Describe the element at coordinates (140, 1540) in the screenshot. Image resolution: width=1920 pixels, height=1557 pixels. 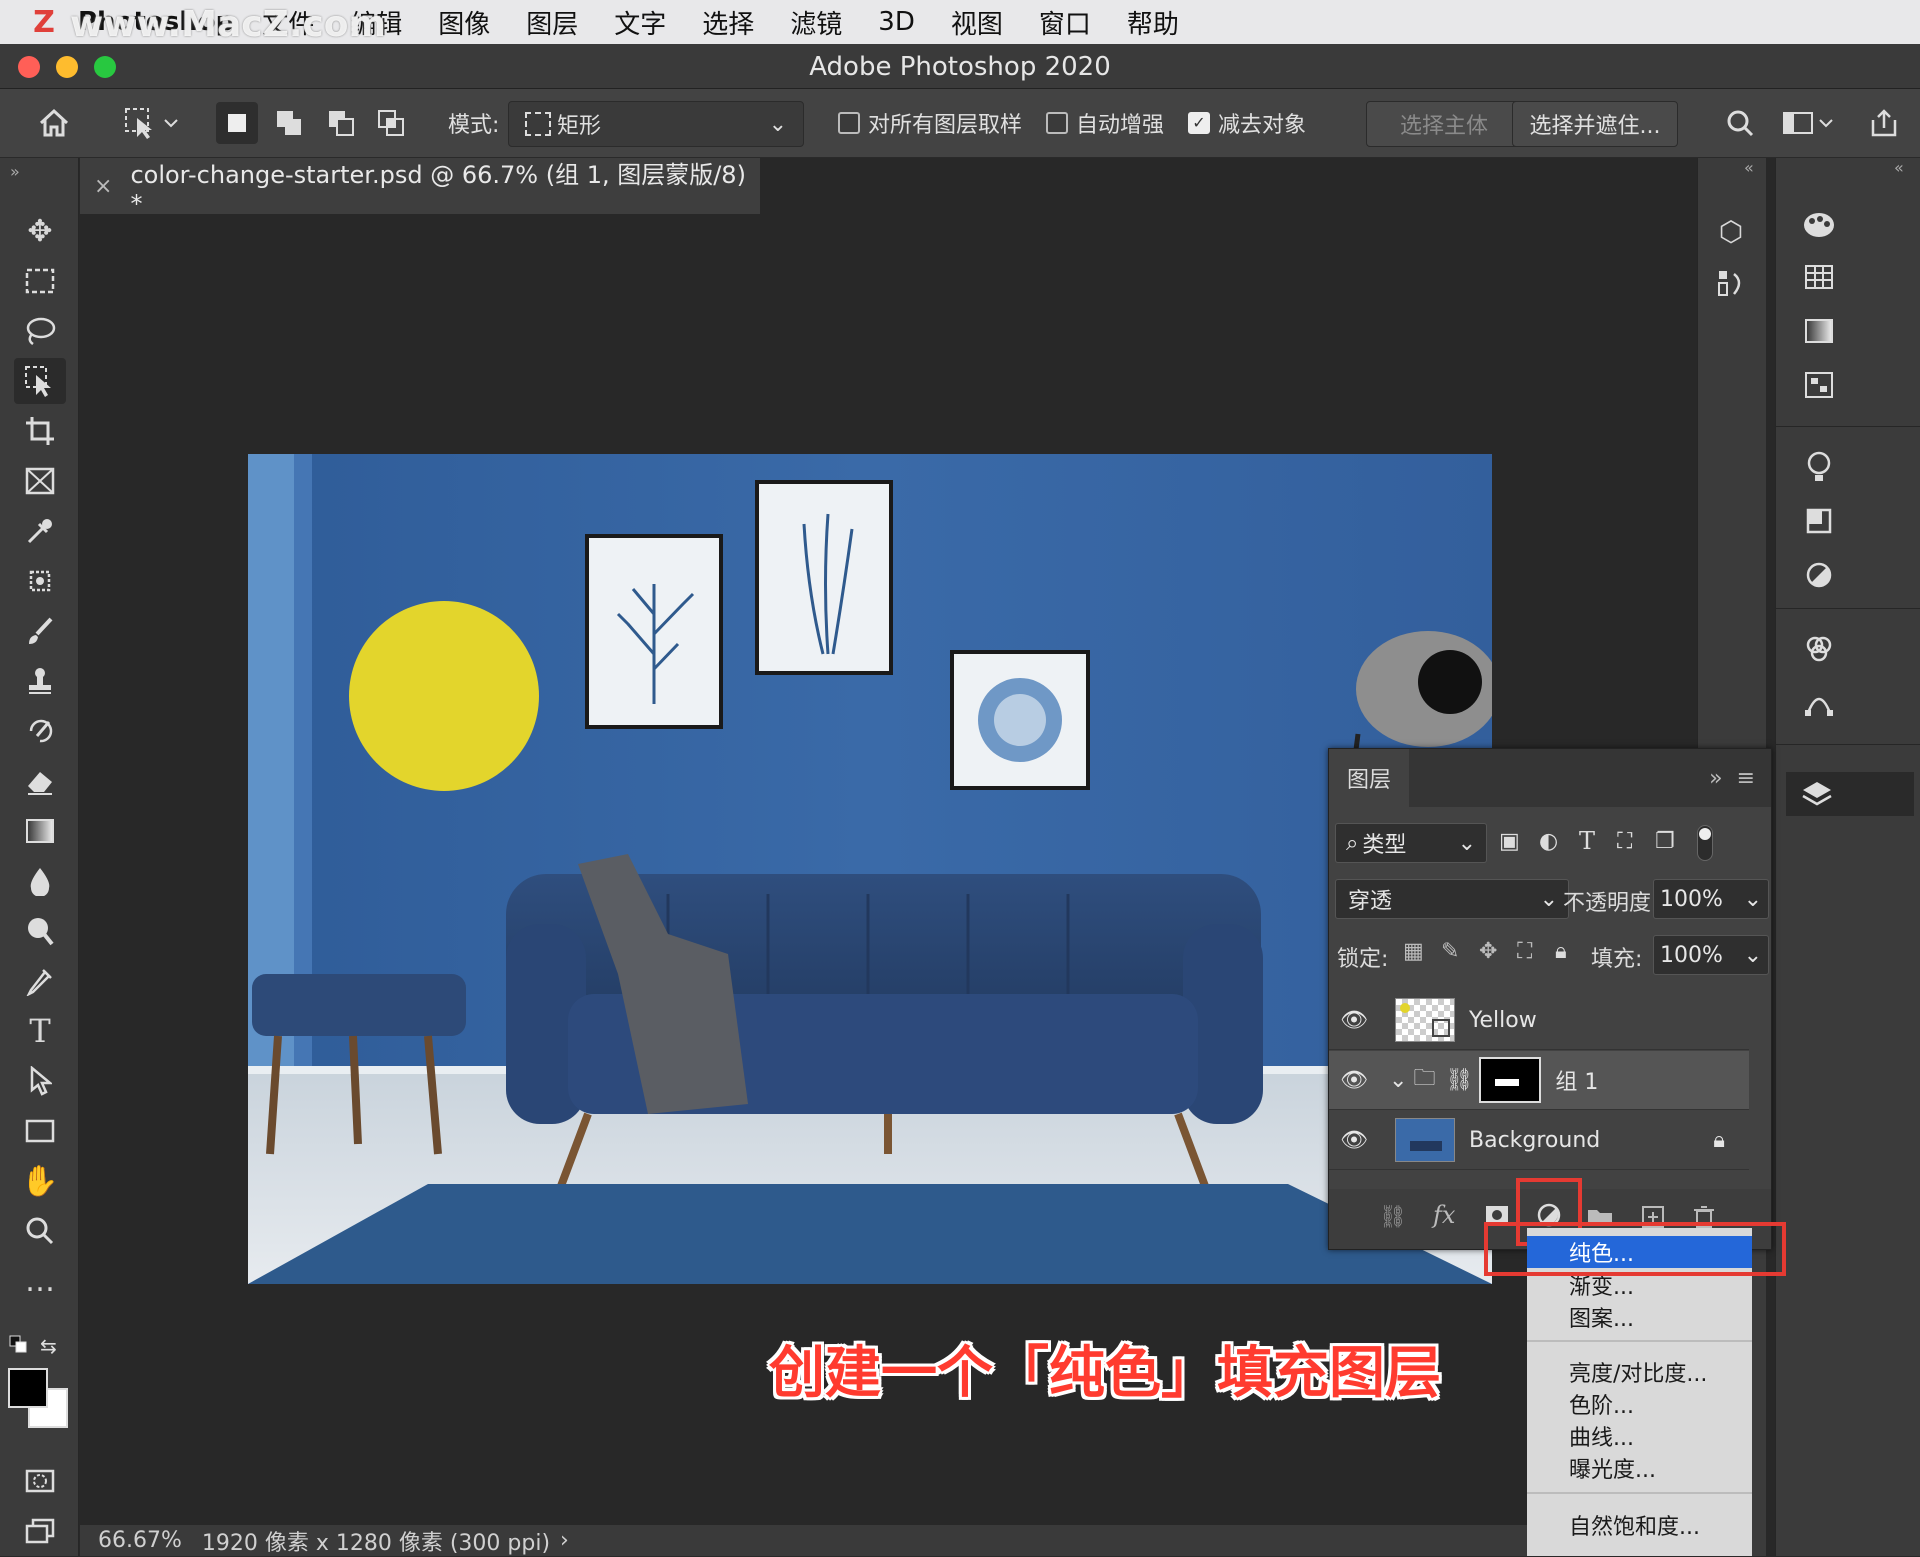
I see `zoom-level: 66.67%` at that location.